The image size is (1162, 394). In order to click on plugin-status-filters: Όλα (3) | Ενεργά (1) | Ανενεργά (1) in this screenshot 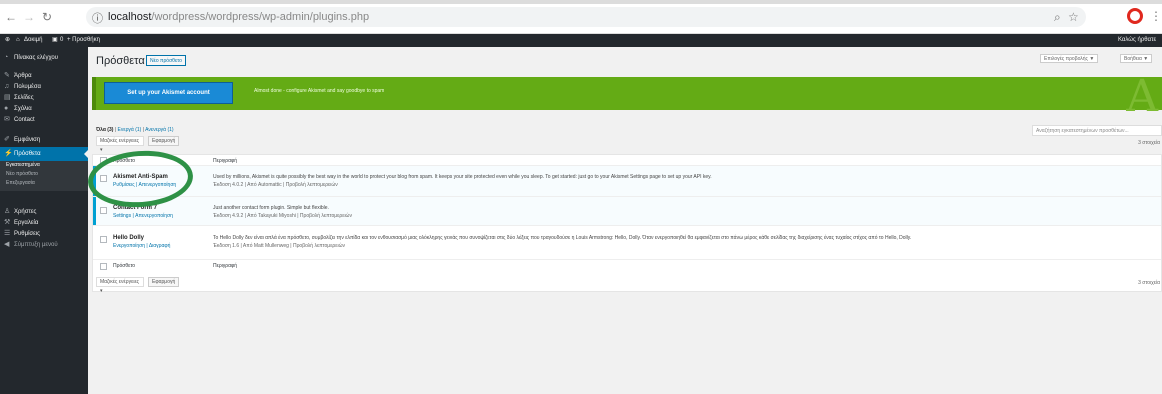, I will do `click(135, 130)`.